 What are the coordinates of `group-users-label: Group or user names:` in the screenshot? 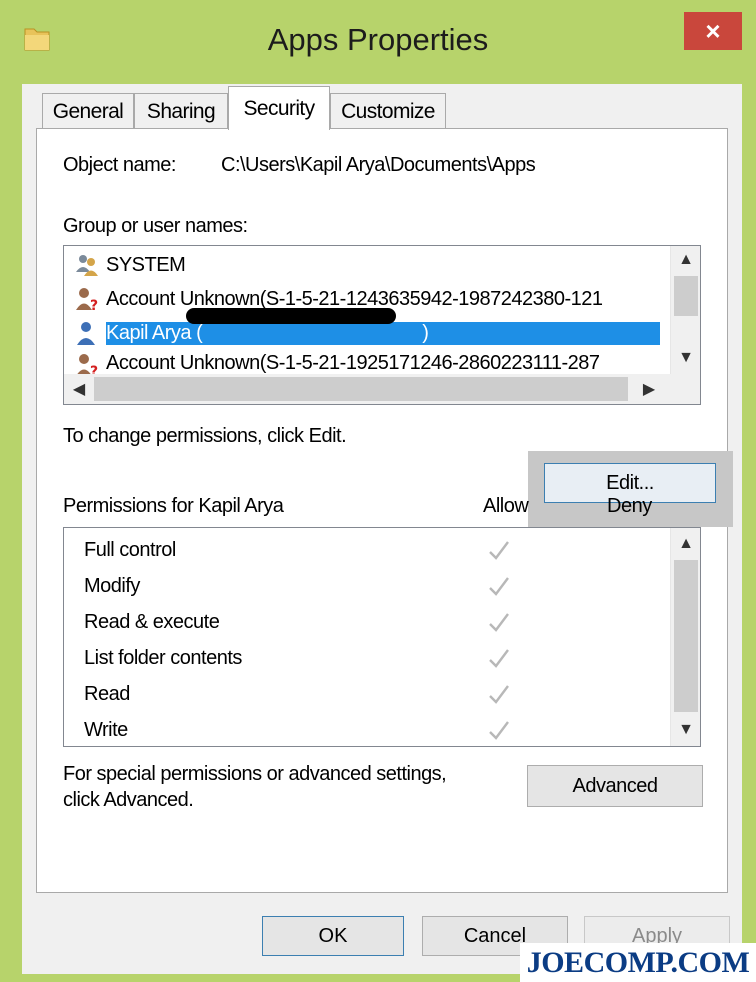 It's located at (155, 226).